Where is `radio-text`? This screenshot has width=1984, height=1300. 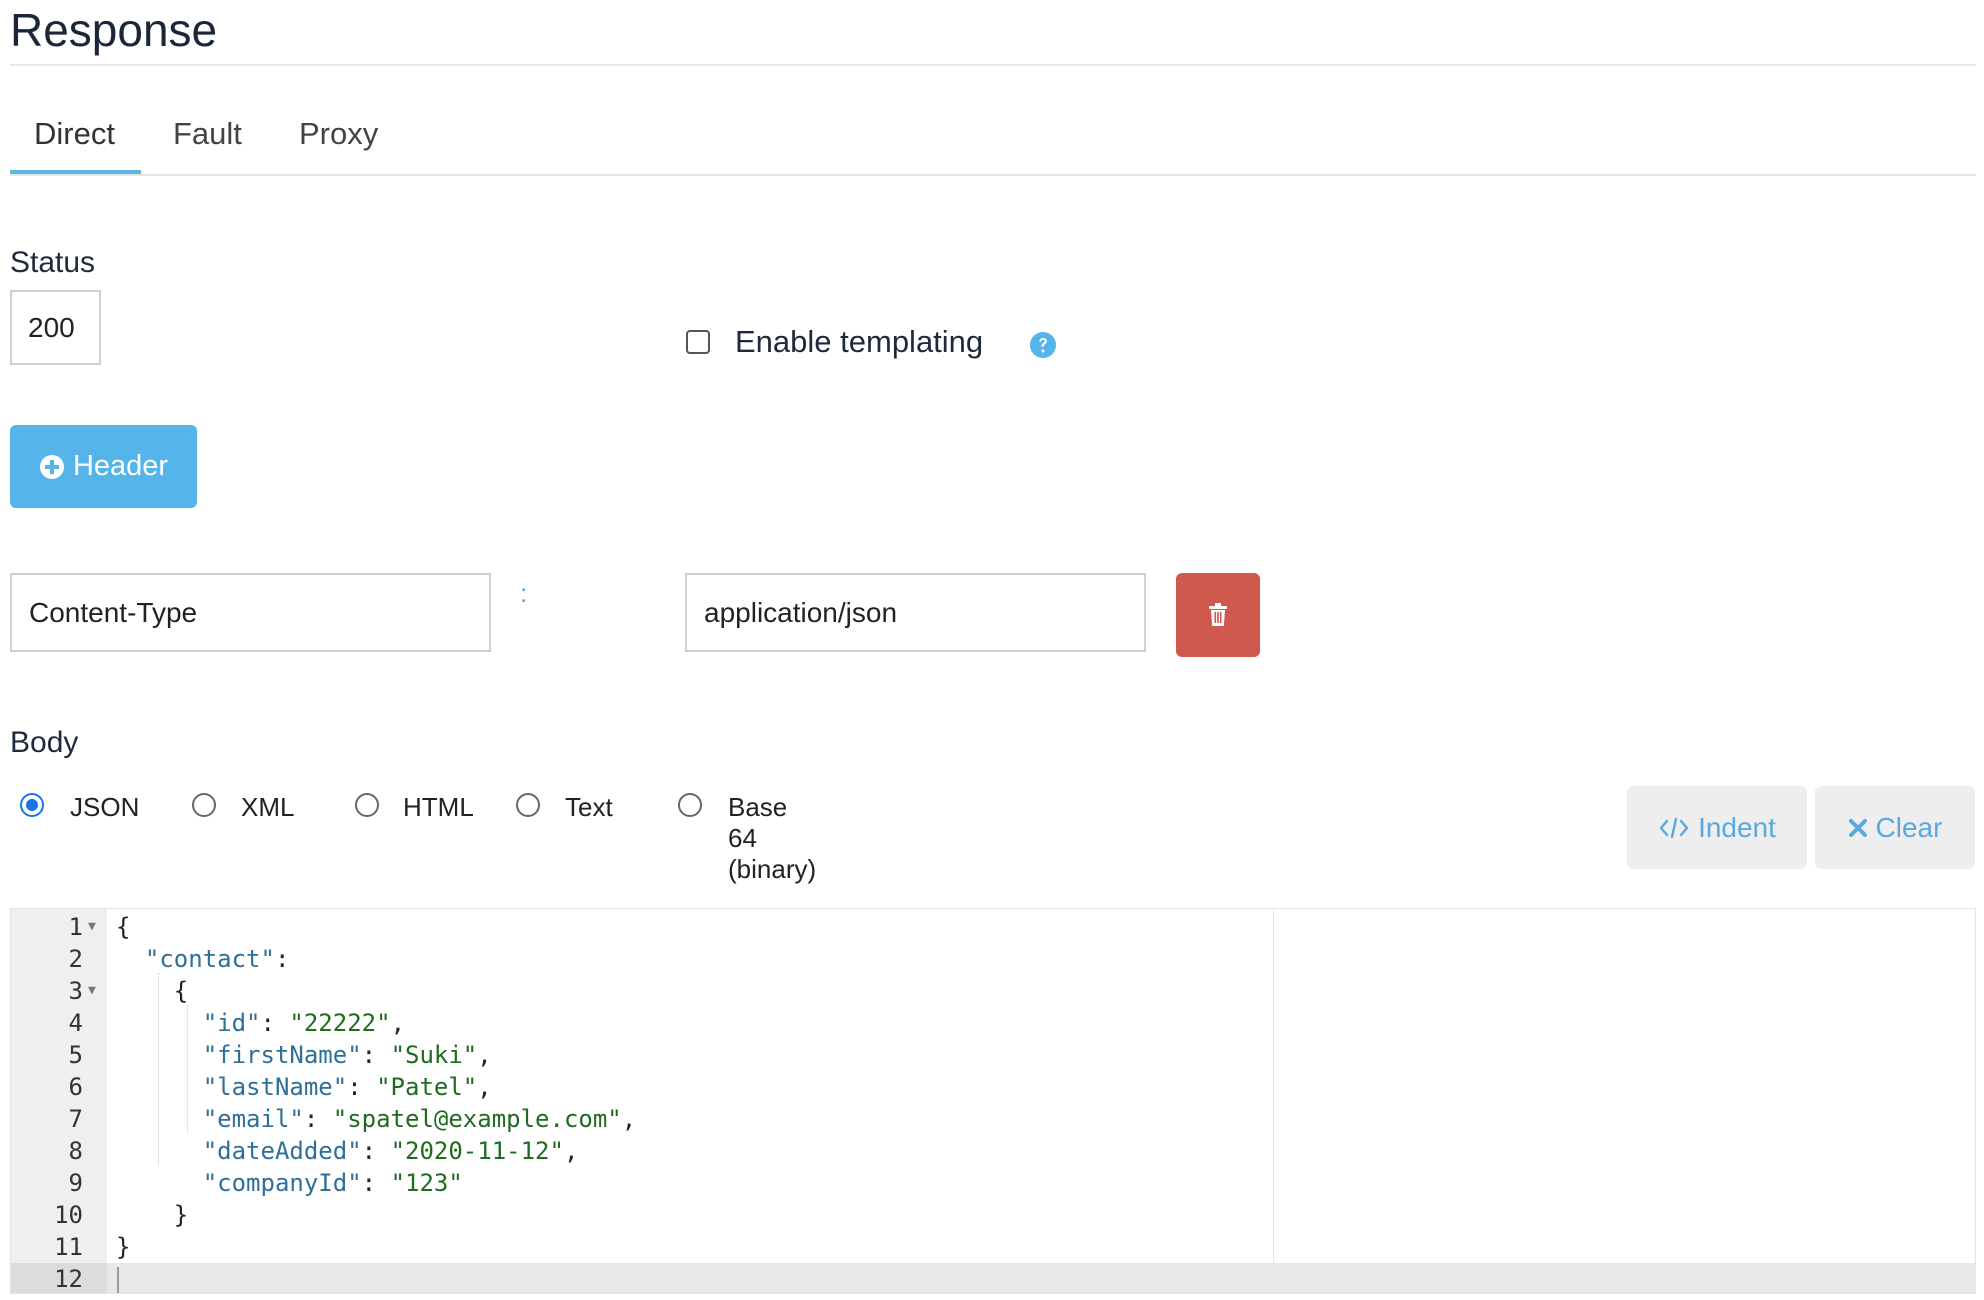 radio-text is located at coordinates (528, 805).